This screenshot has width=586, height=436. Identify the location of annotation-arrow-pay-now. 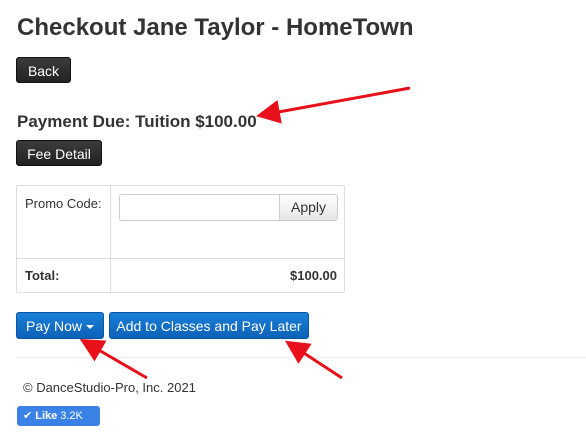
(113, 359).